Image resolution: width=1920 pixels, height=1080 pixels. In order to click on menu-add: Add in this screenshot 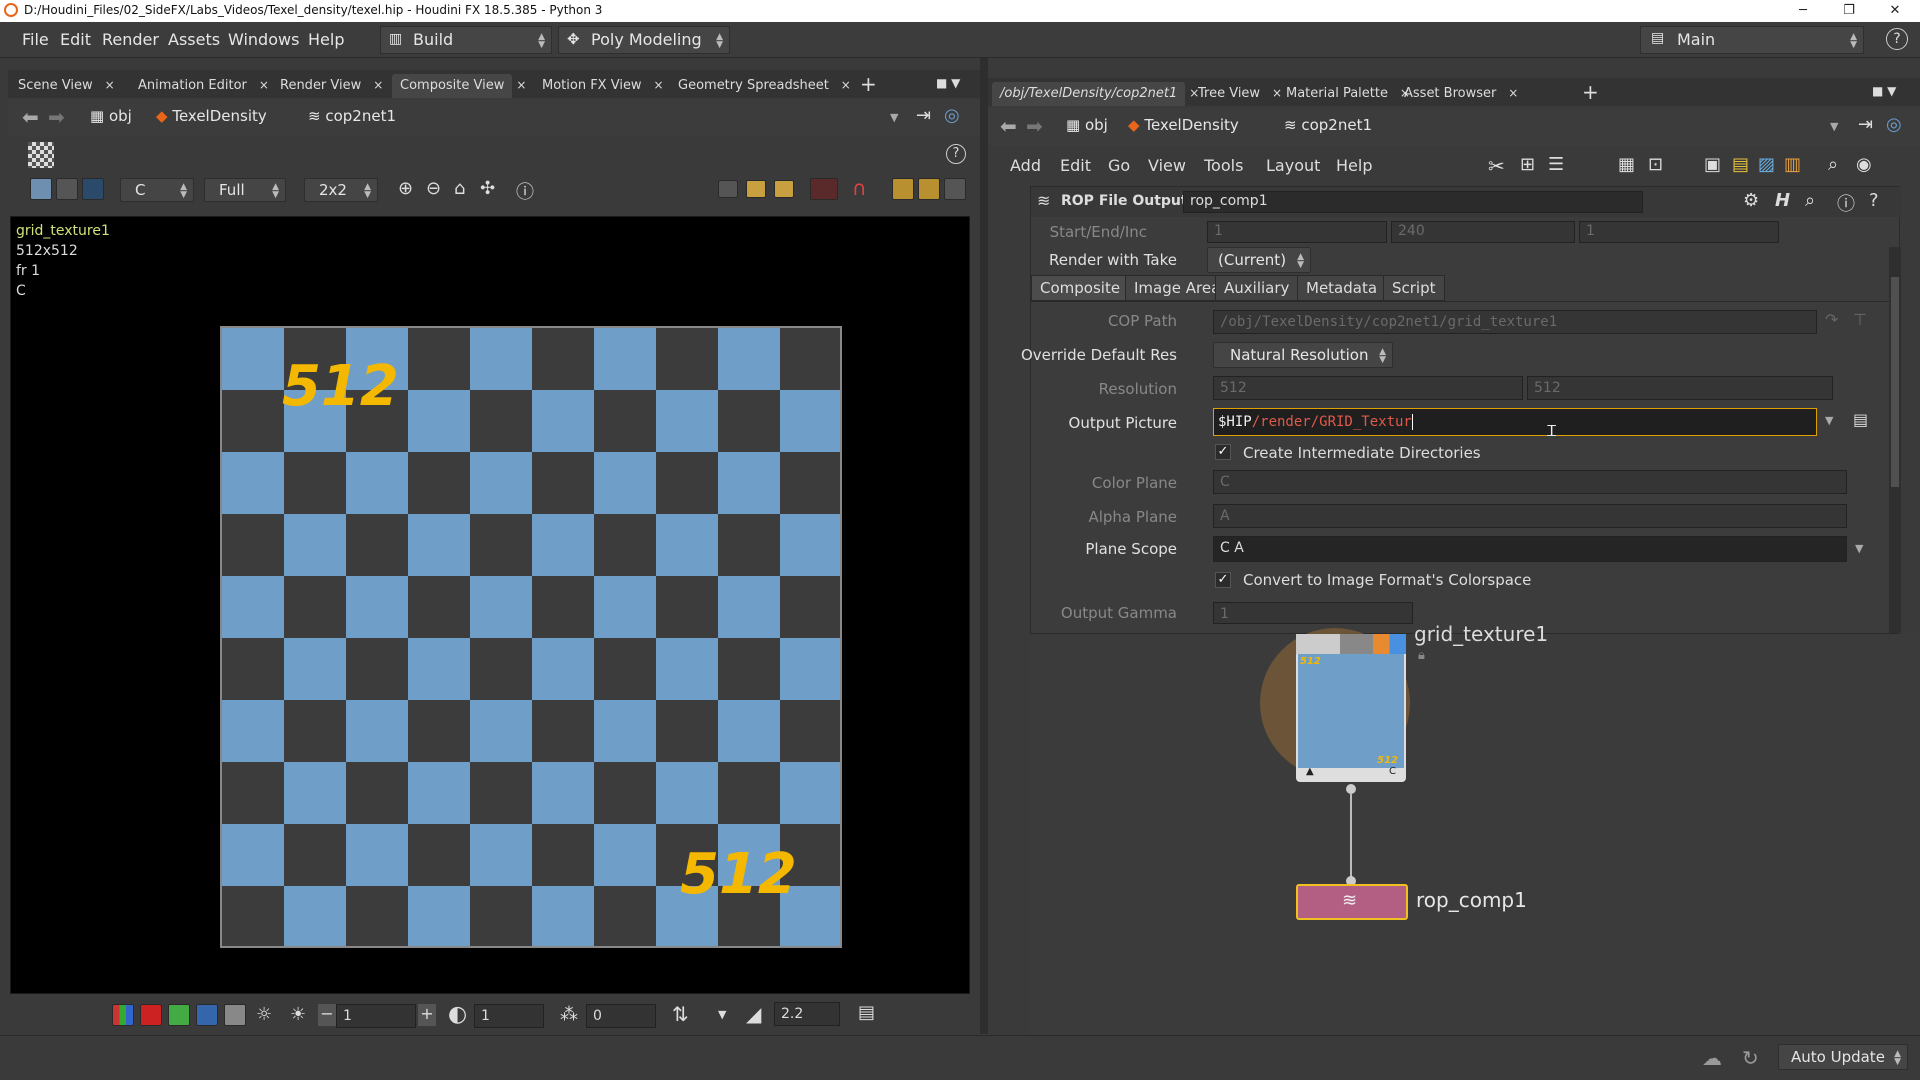, I will do `click(1025, 165)`.